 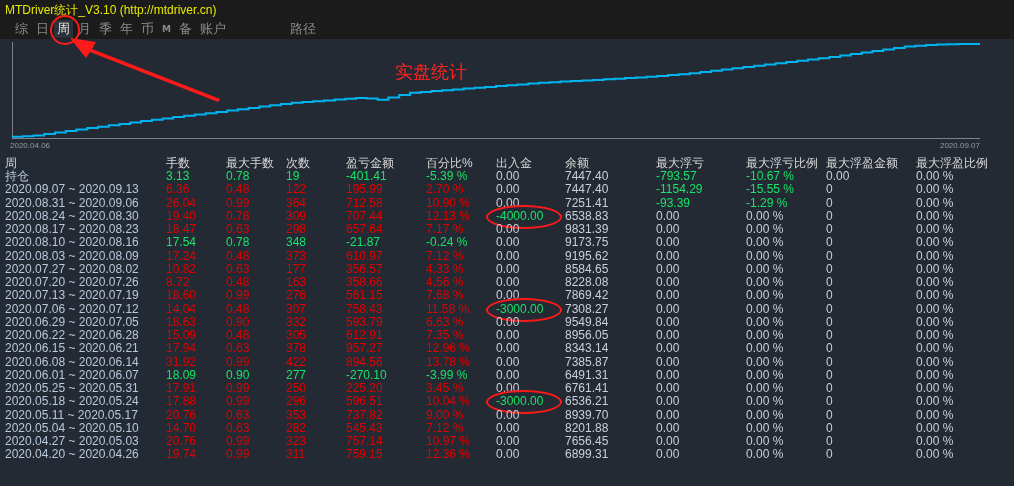 What do you see at coordinates (212, 29) in the screenshot?
I see `period-tab: 账户` at bounding box center [212, 29].